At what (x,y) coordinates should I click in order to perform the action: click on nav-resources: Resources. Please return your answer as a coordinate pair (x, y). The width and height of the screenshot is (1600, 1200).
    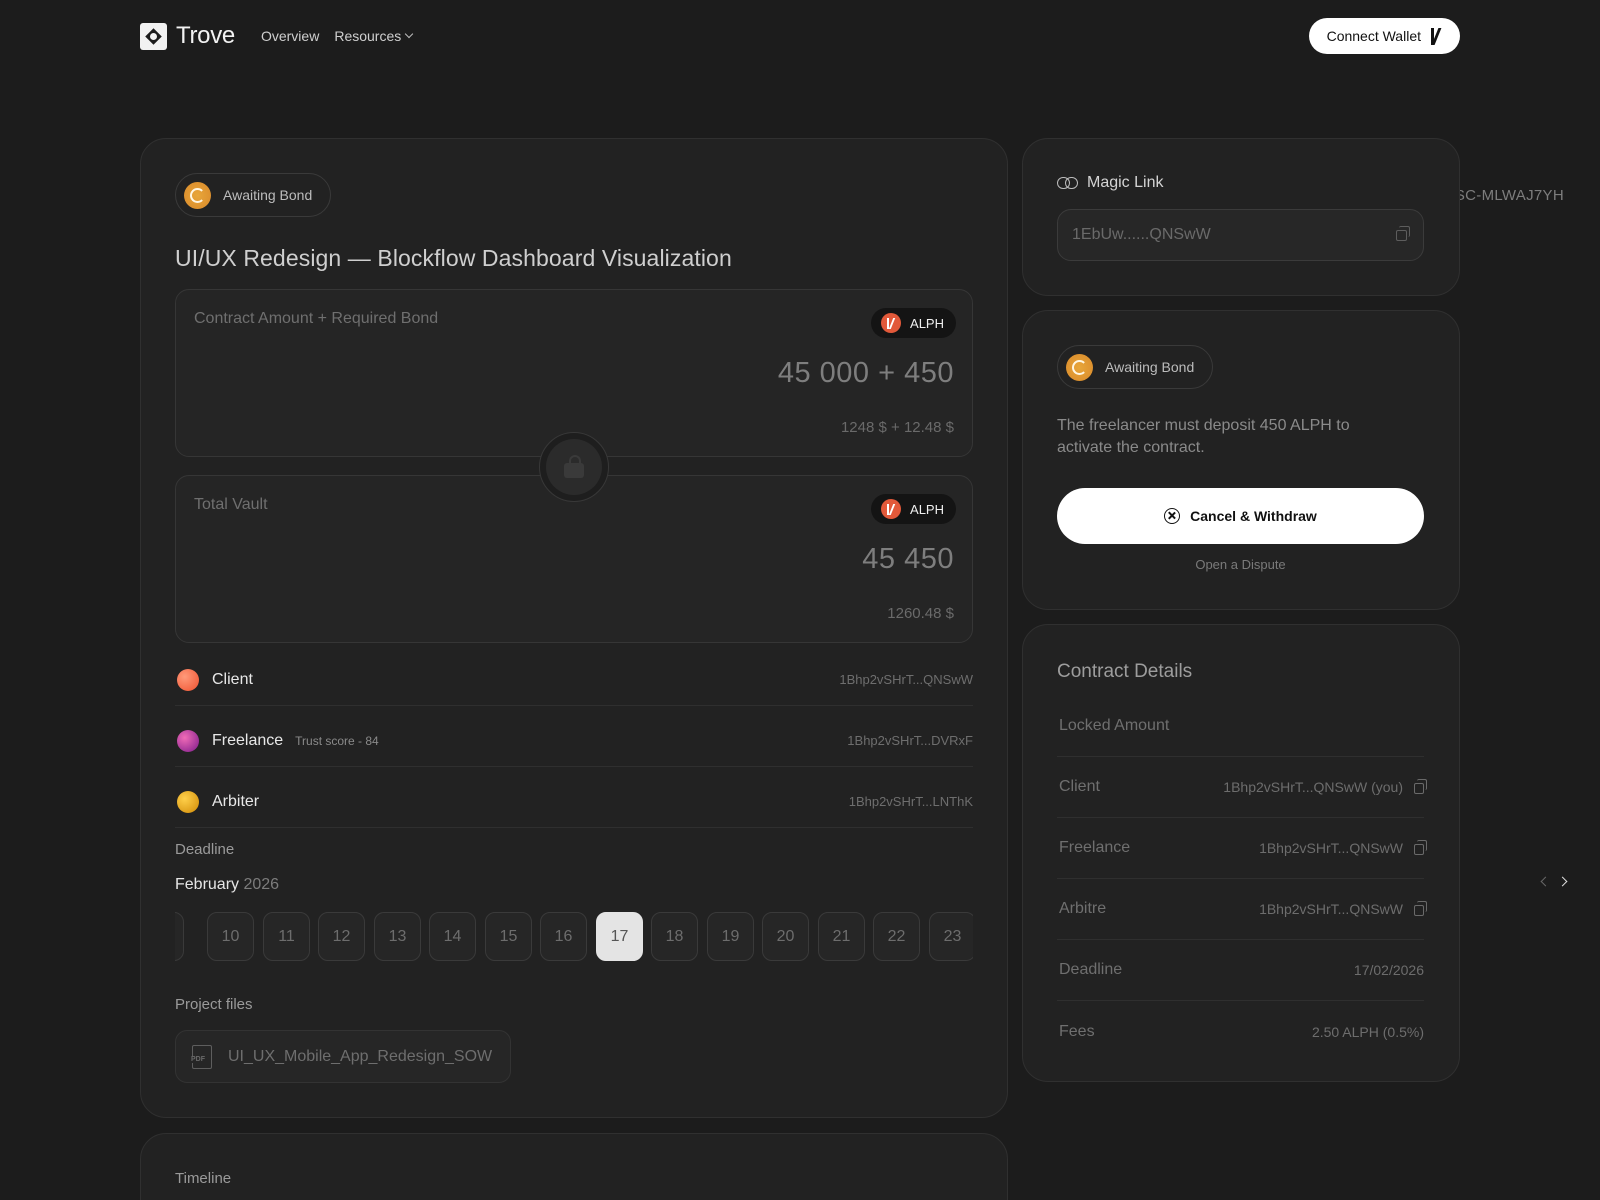
    Looking at the image, I should click on (374, 36).